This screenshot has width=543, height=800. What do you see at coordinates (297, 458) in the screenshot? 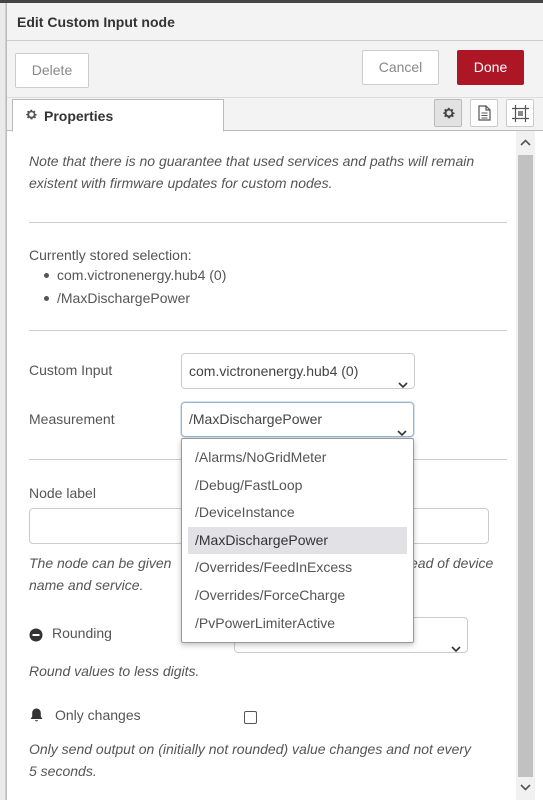
I see `dropdown-option: /Alarms/NoGridMeter` at bounding box center [297, 458].